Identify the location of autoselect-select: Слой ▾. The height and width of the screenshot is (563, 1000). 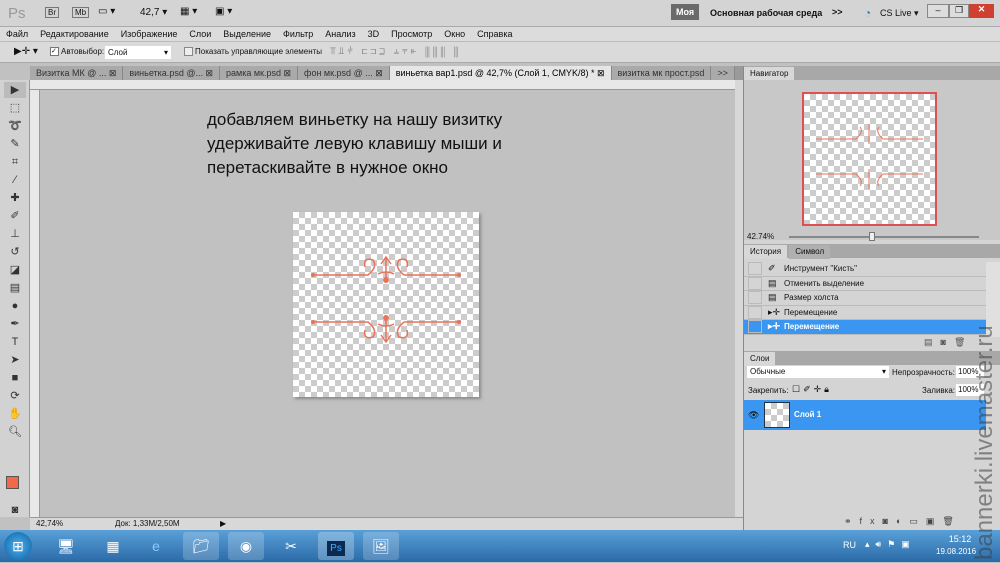
(138, 52).